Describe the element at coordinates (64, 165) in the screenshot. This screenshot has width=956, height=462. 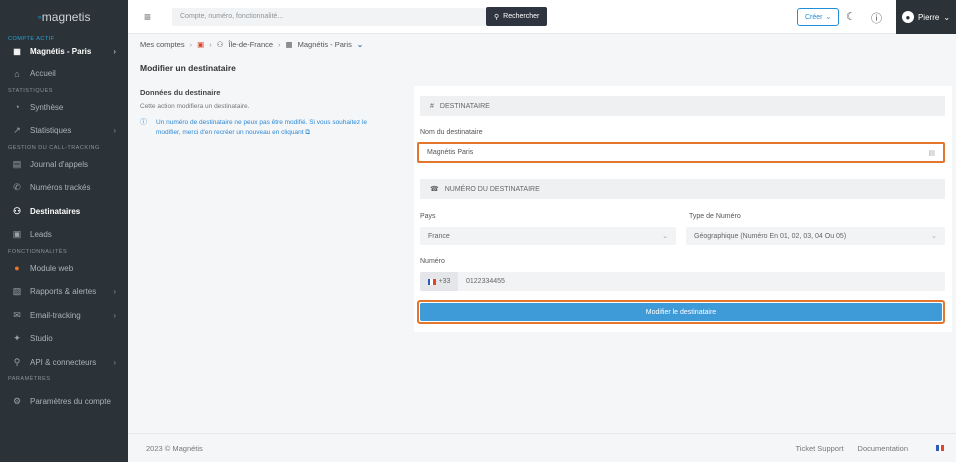
I see `sidebar-item-journal: ▤ Journal d'appels` at that location.